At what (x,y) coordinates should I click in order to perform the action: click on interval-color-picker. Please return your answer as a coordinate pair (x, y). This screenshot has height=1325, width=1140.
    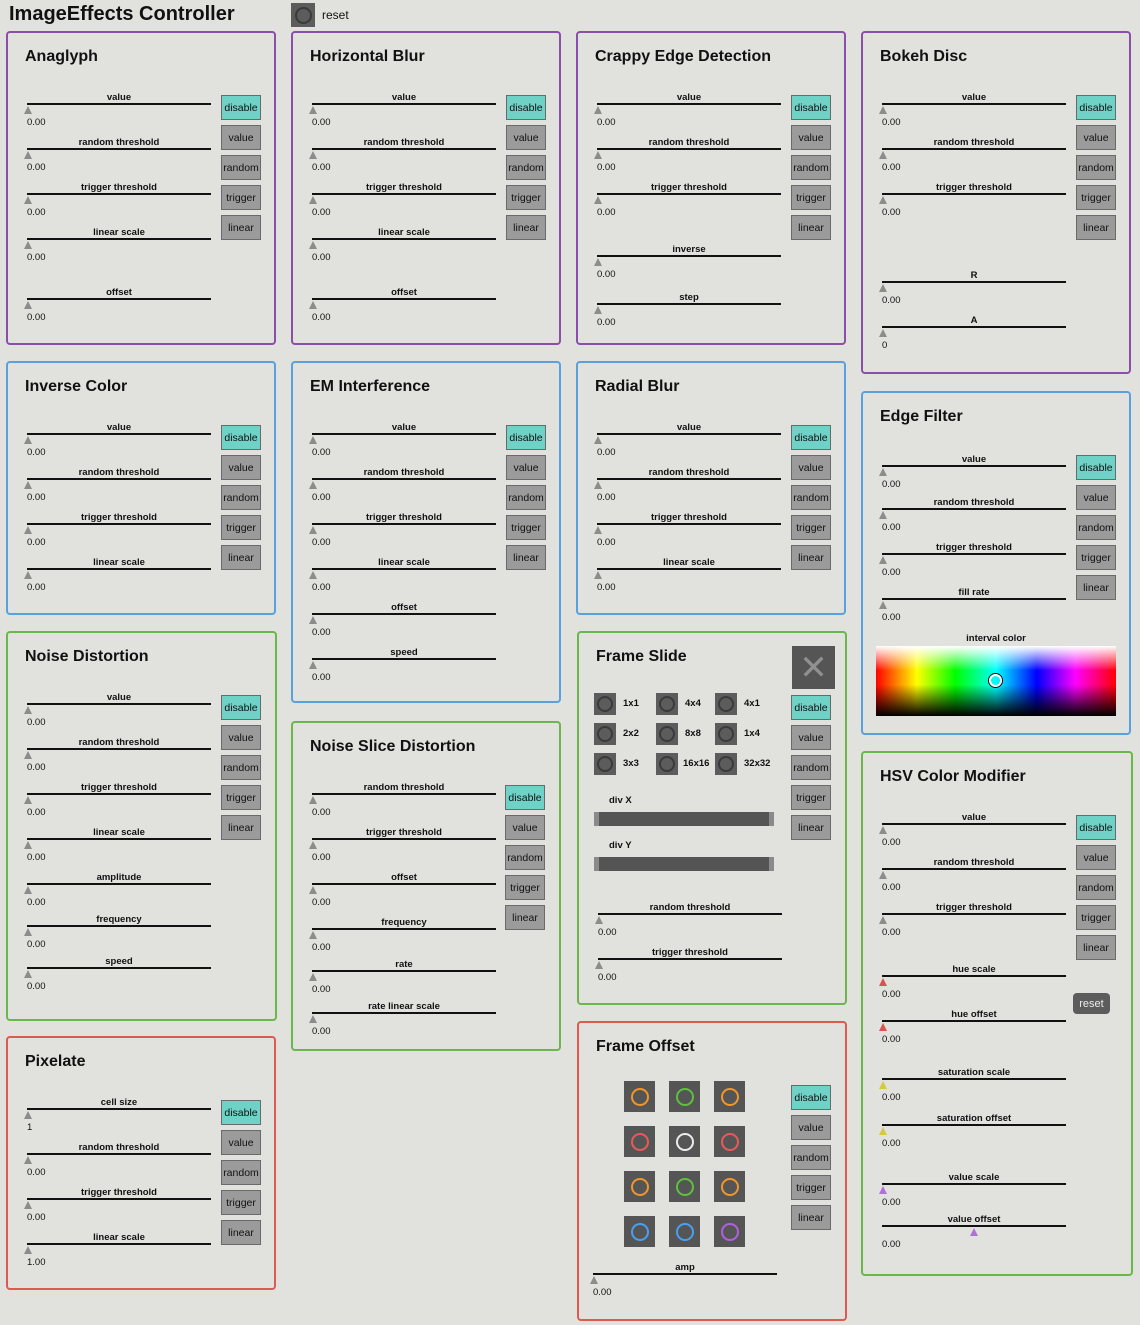
    Looking at the image, I should click on (996, 681).